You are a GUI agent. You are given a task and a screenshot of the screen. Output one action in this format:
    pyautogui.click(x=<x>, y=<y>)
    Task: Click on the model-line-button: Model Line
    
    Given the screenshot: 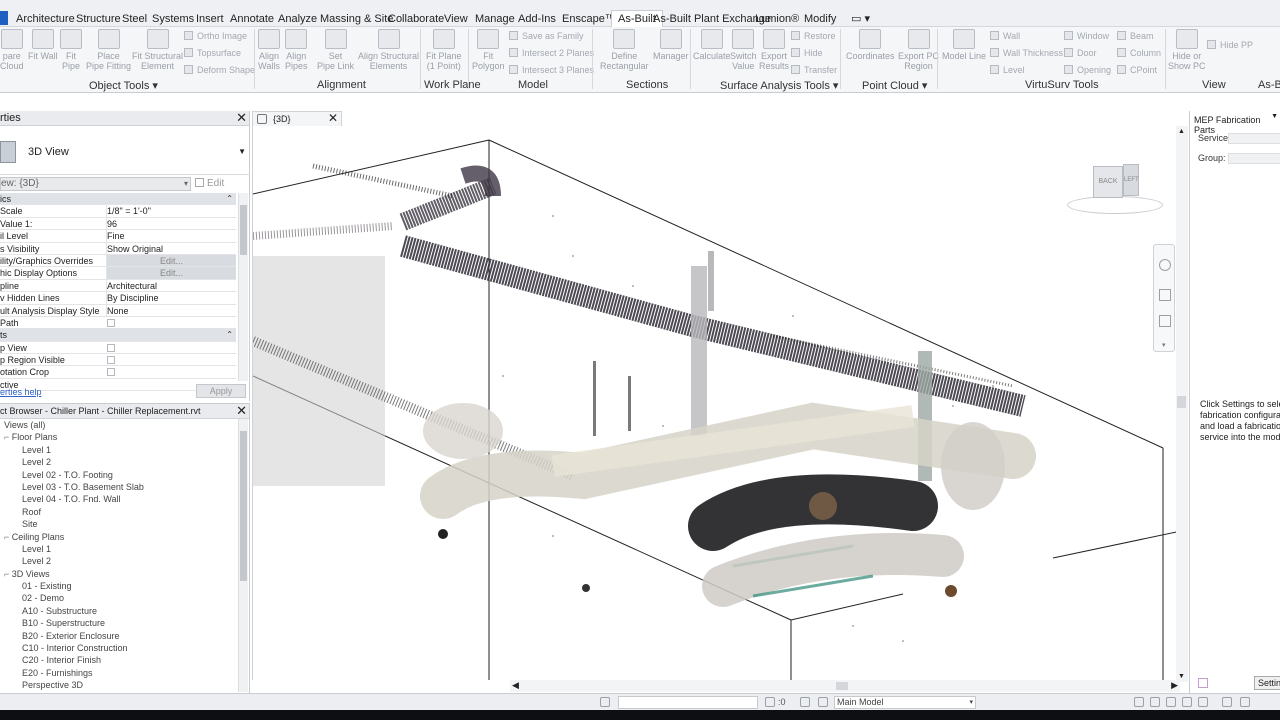 What is the action you would take?
    pyautogui.click(x=964, y=45)
    